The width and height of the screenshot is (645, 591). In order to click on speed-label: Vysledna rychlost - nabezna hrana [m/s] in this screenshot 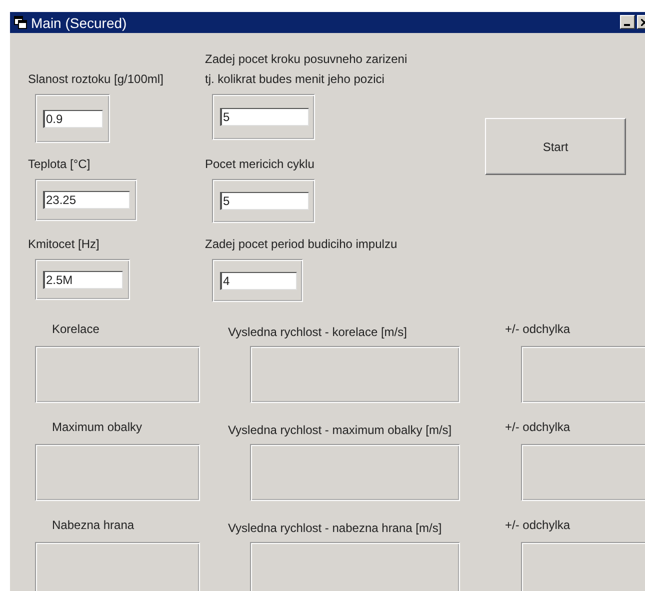, I will do `click(335, 528)`.